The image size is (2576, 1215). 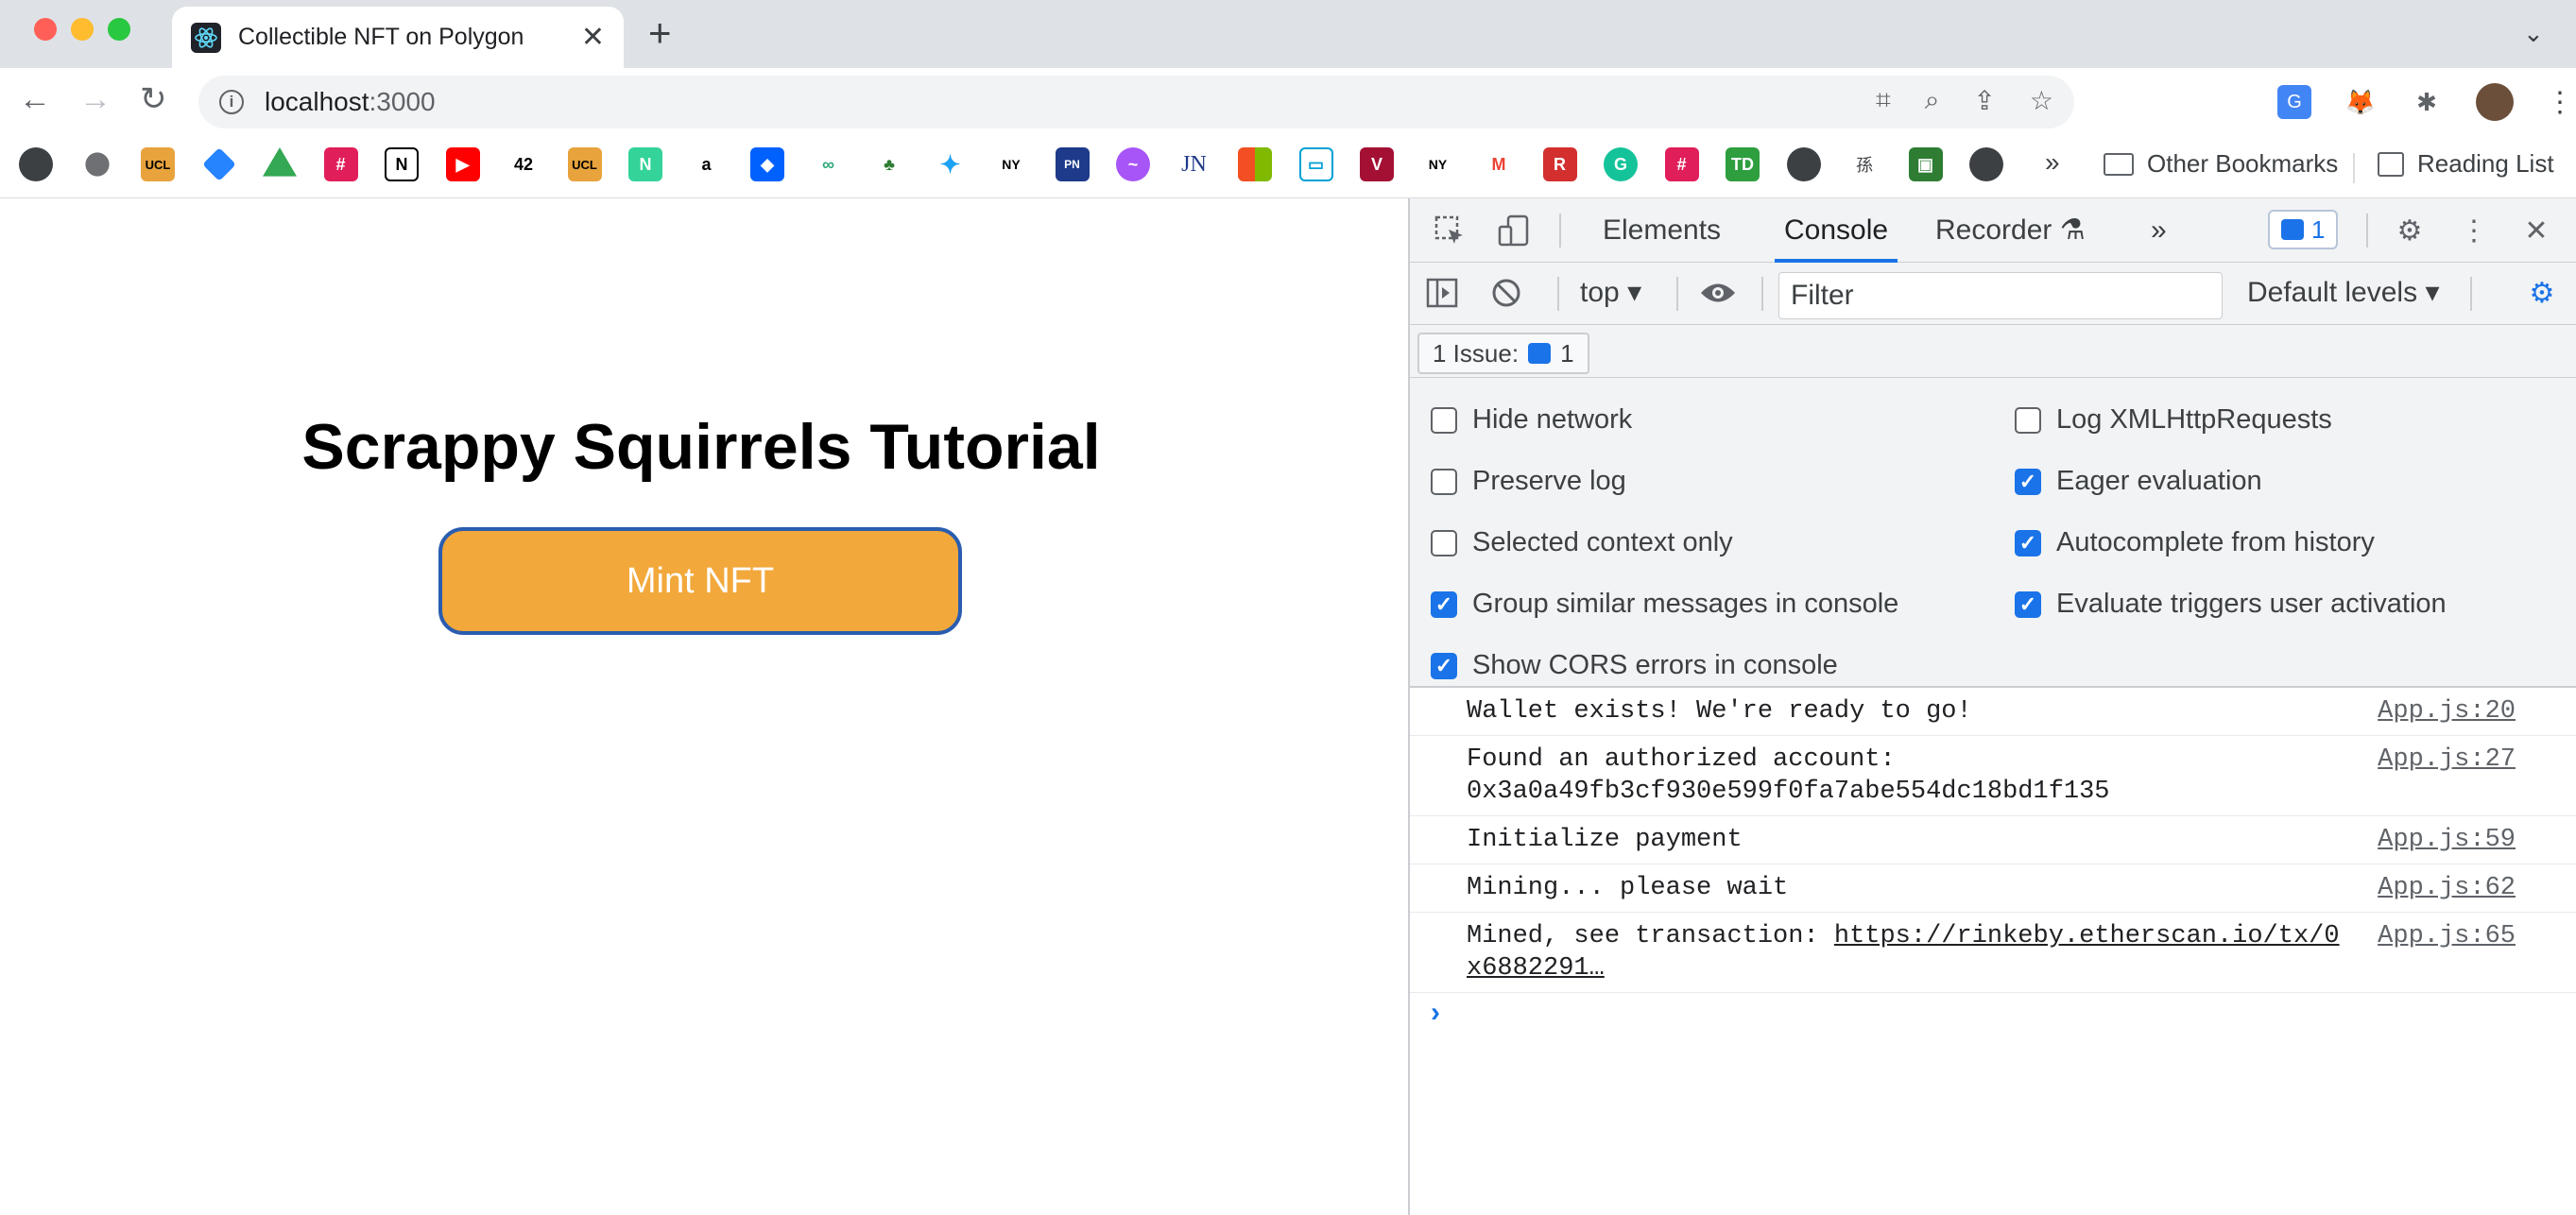 What do you see at coordinates (1662, 231) in the screenshot?
I see `tab-elements: Elements` at bounding box center [1662, 231].